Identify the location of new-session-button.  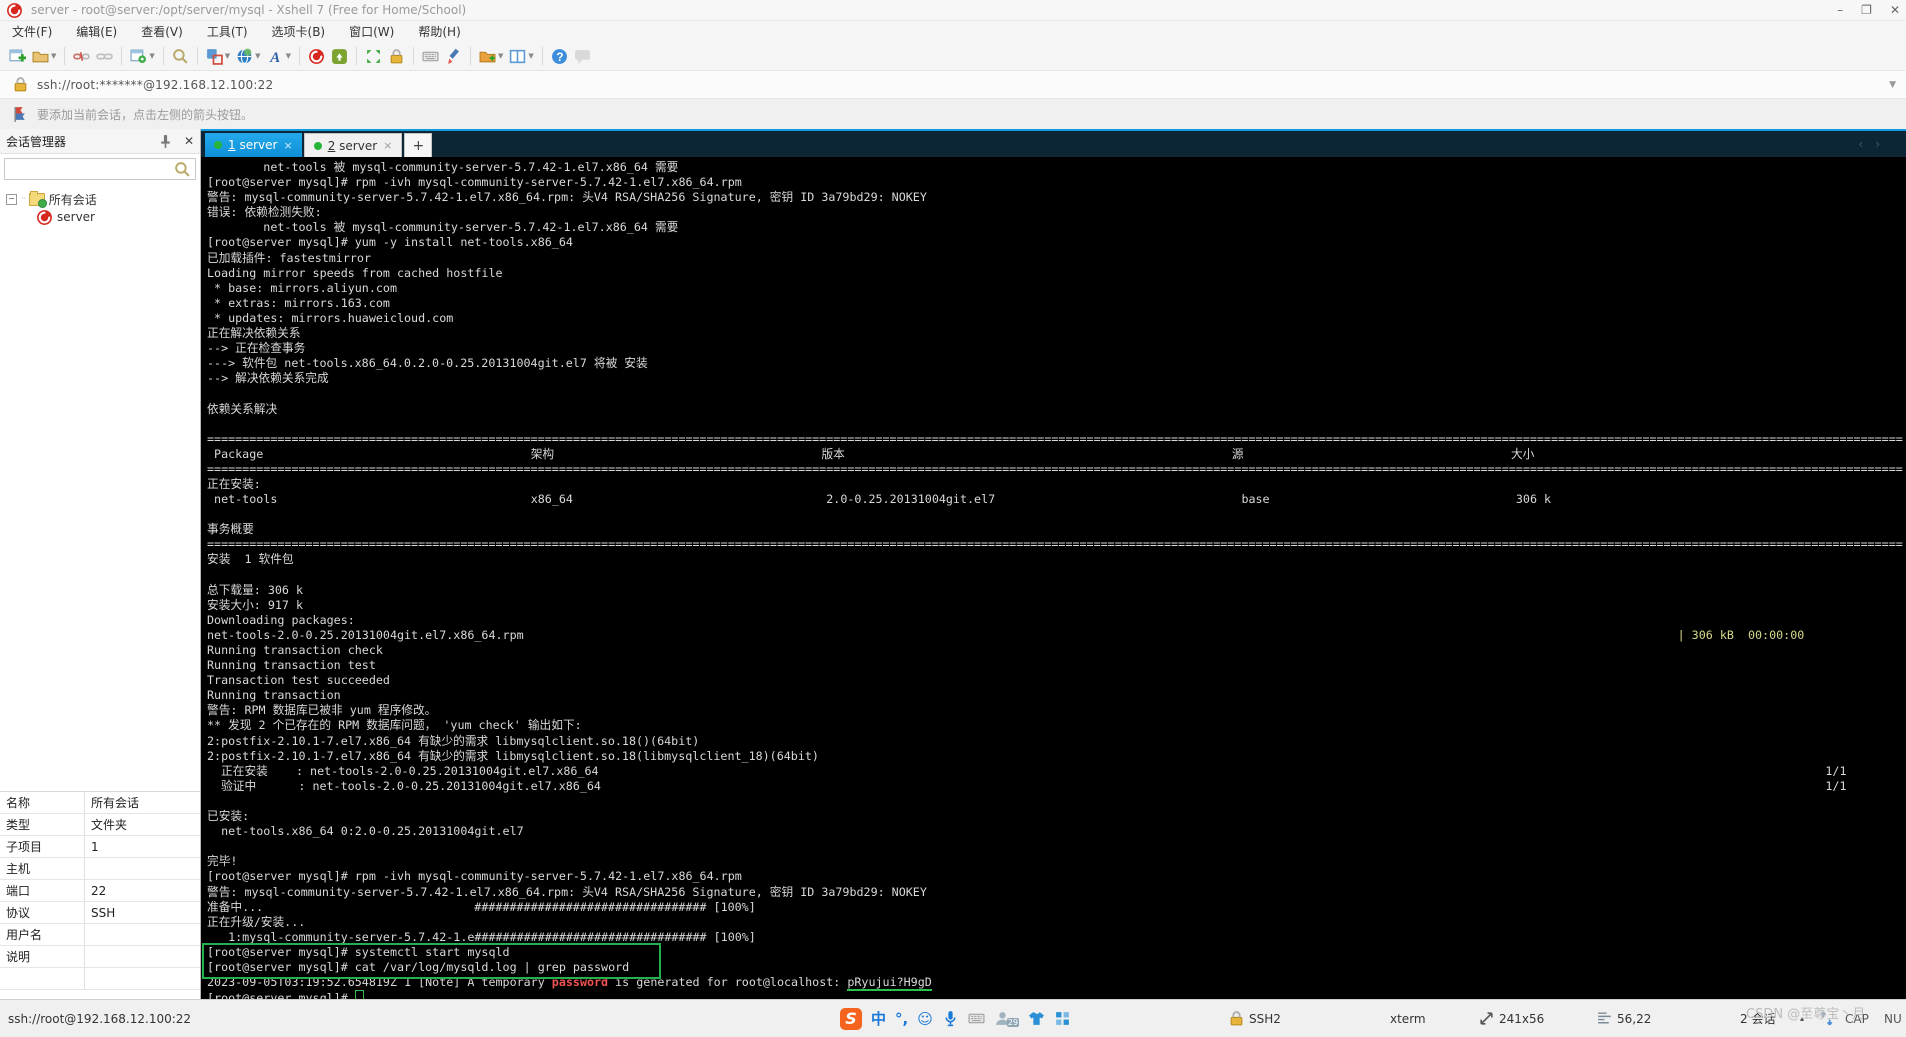
(17, 56).